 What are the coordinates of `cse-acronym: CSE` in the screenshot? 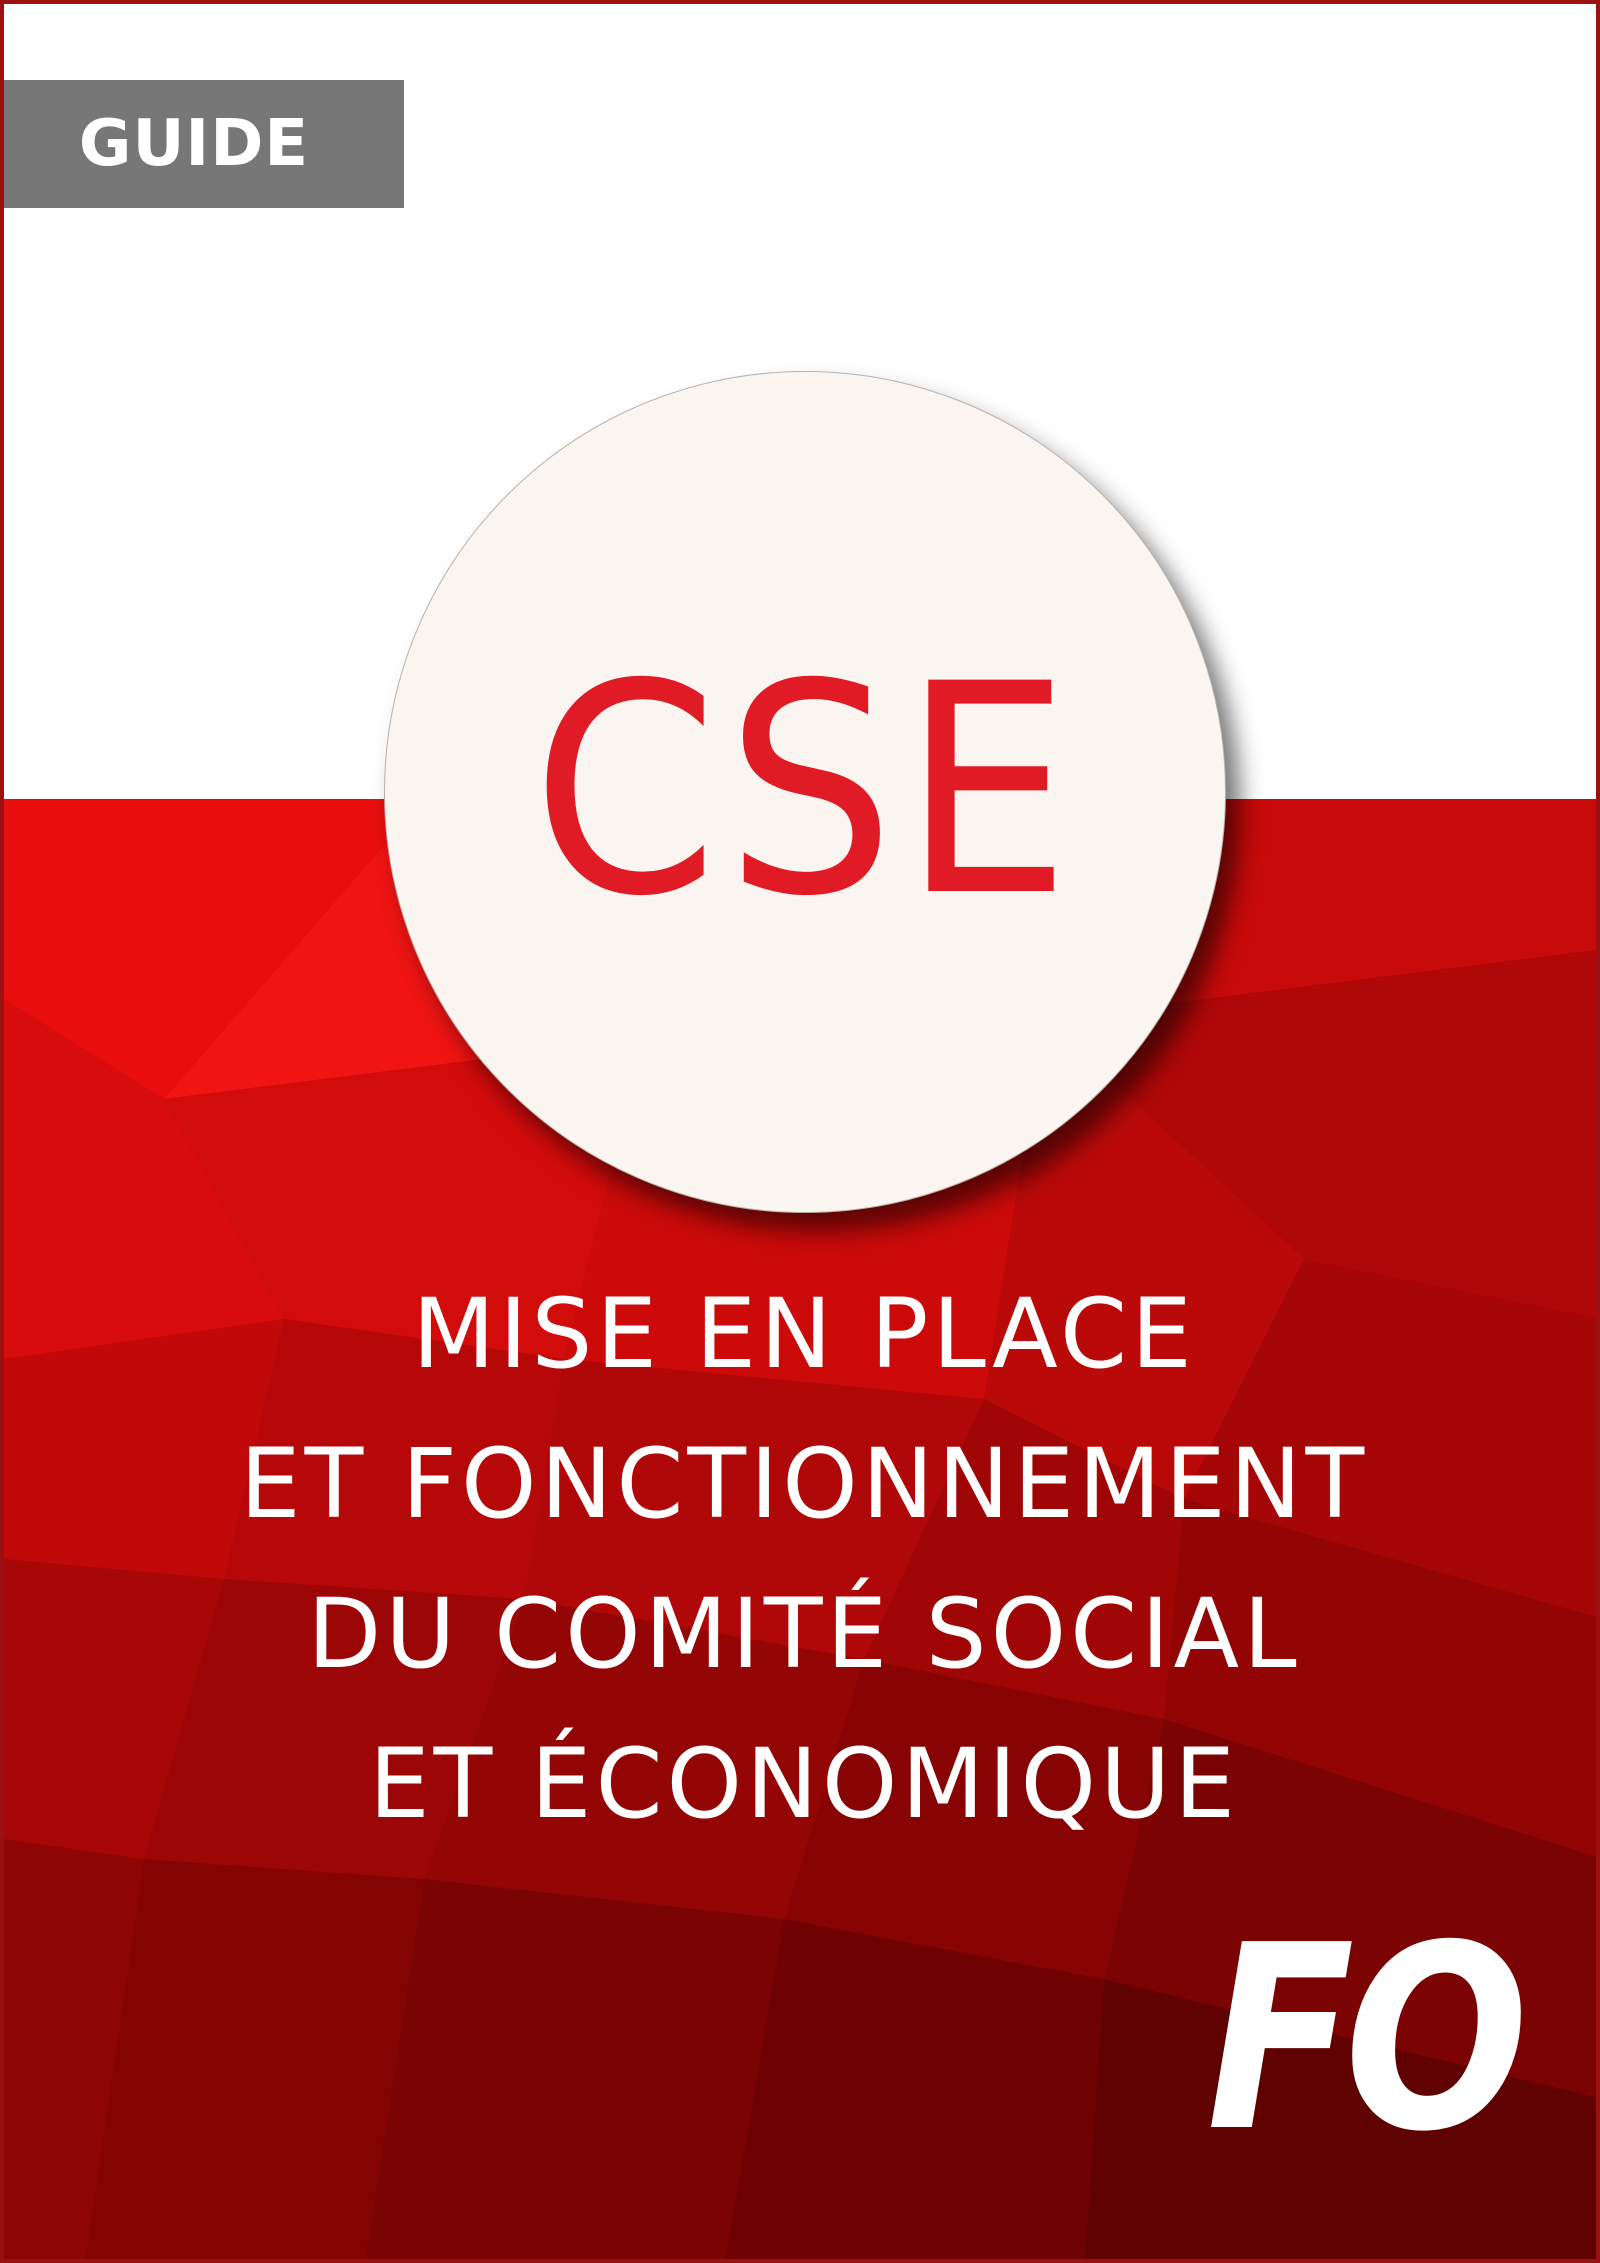 It's located at (805, 791).